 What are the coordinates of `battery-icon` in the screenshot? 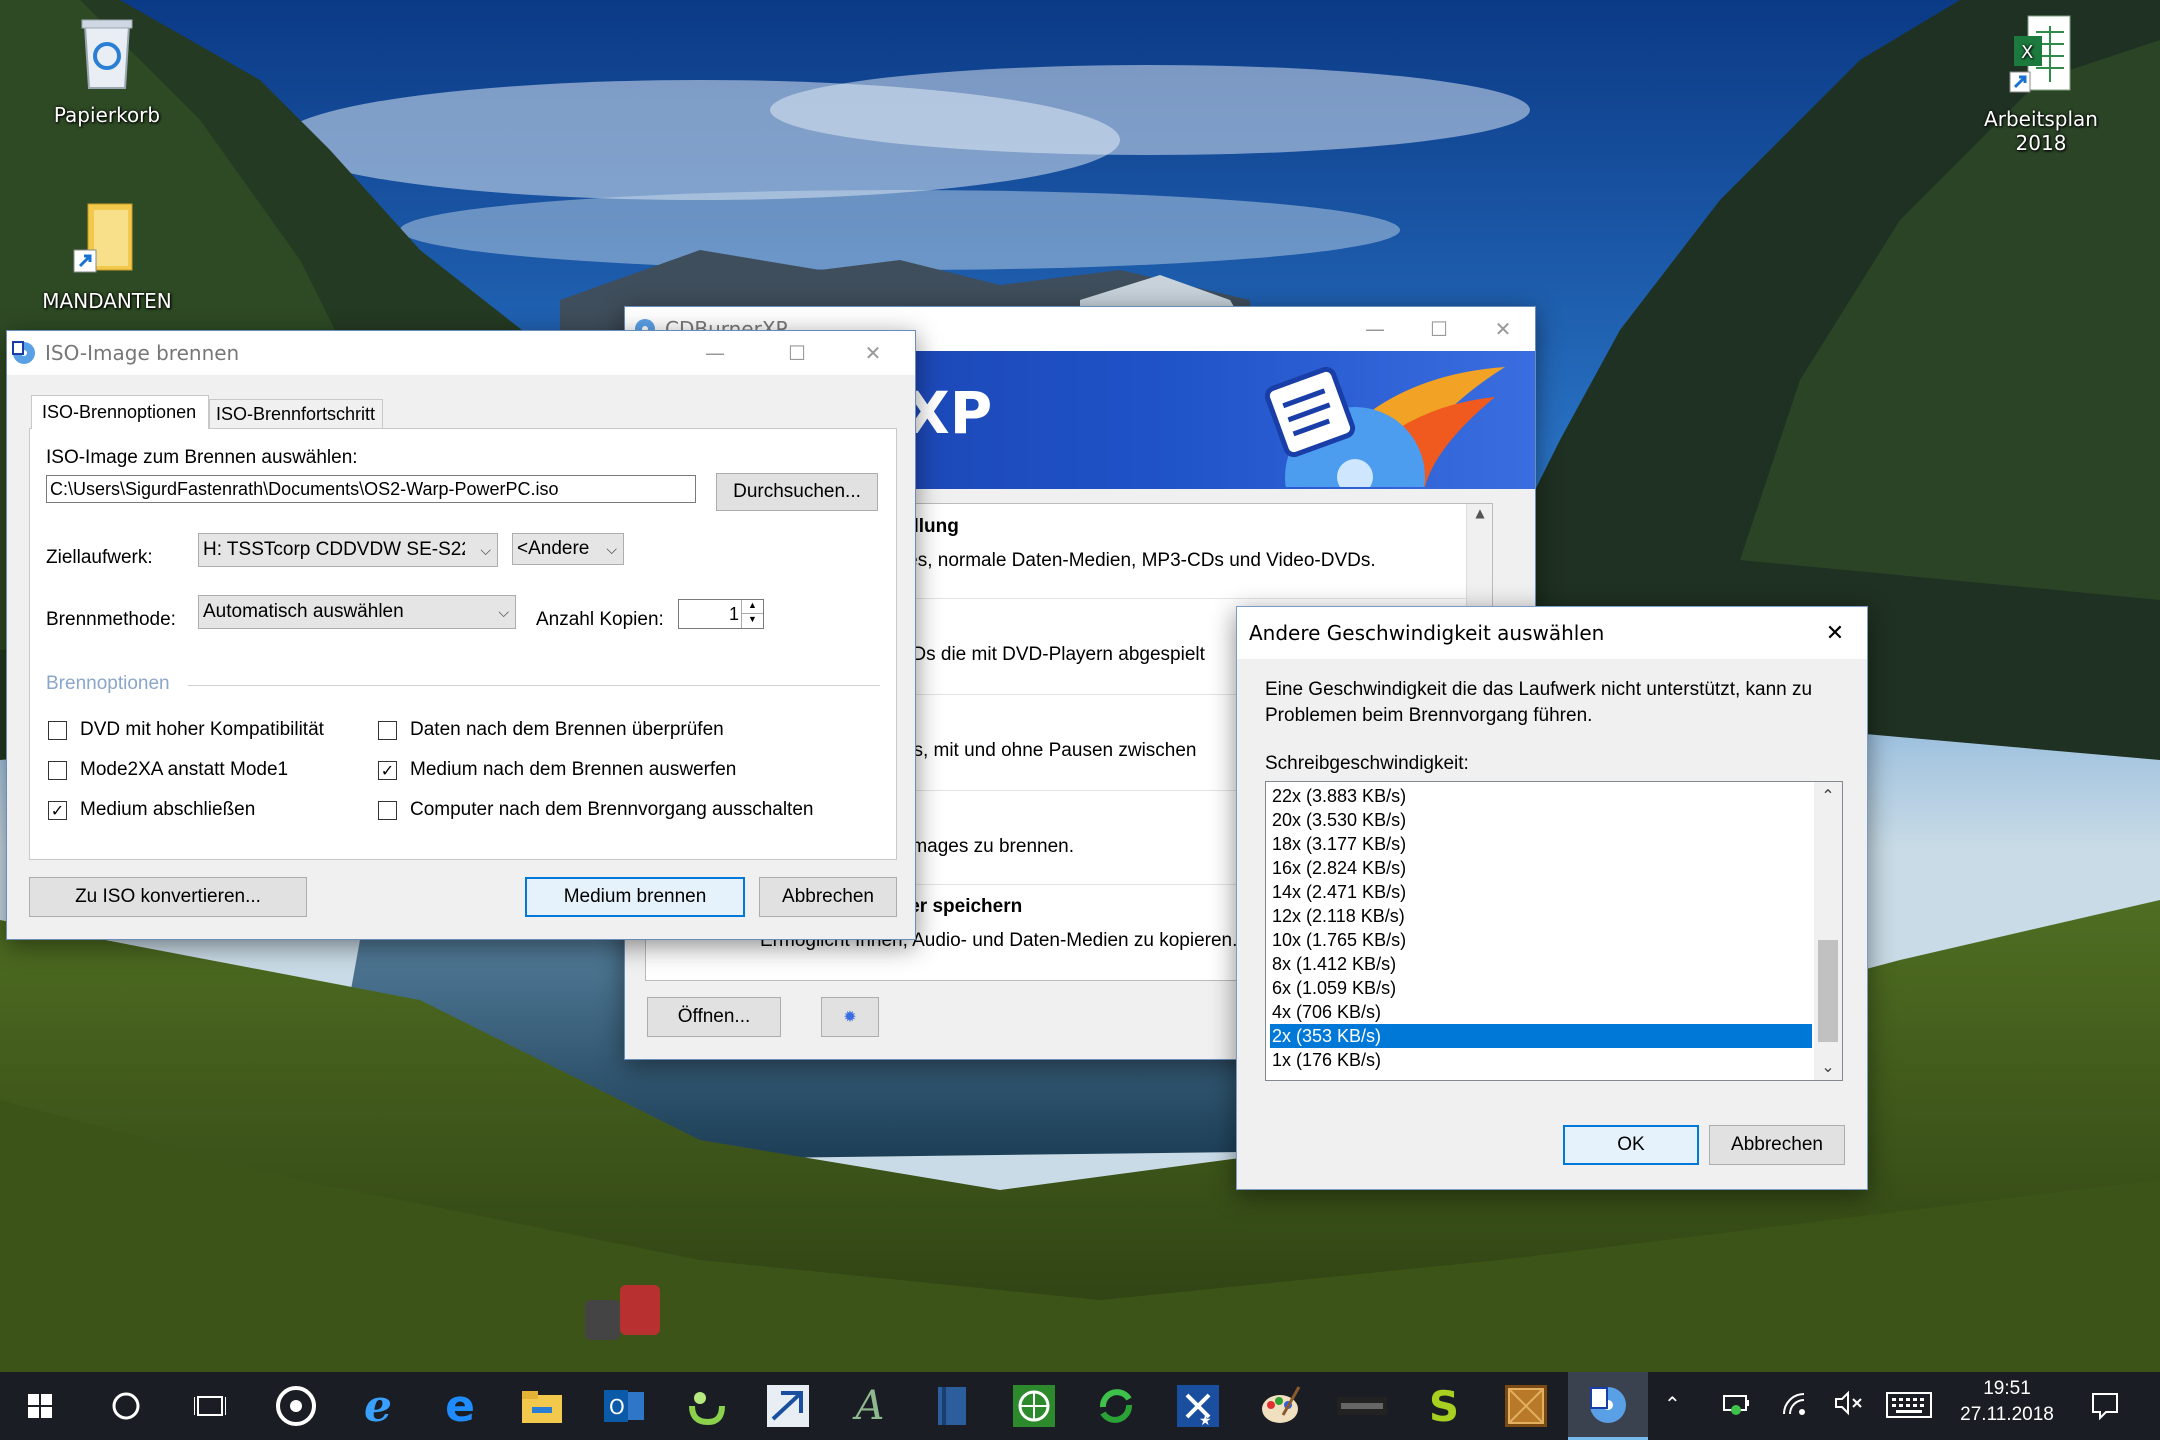 It's located at (1737, 1405).